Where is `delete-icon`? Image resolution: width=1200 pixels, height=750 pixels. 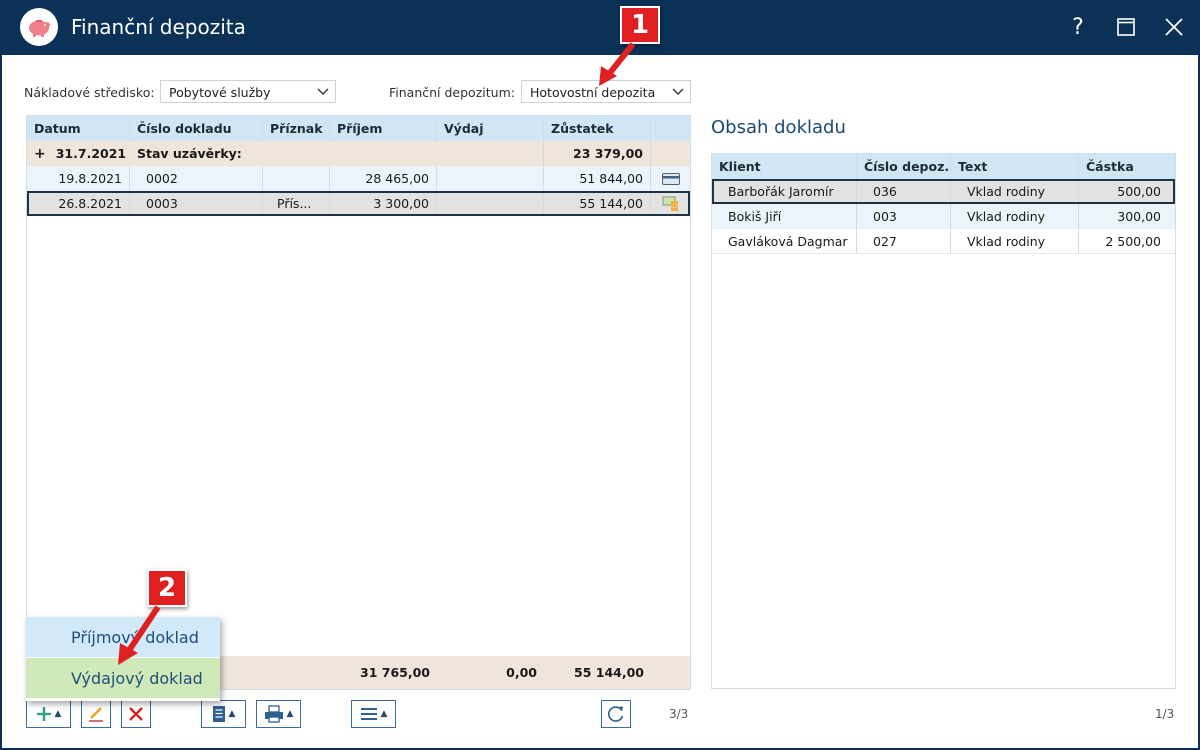
delete-icon is located at coordinates (136, 714).